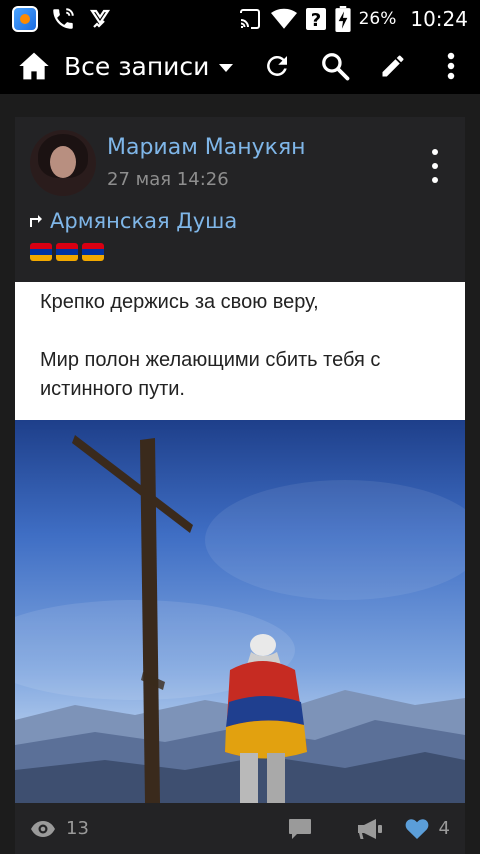  Describe the element at coordinates (179, 302) in the screenshot. I see `post-text-line-1: Крепко держись за свою веру,` at that location.